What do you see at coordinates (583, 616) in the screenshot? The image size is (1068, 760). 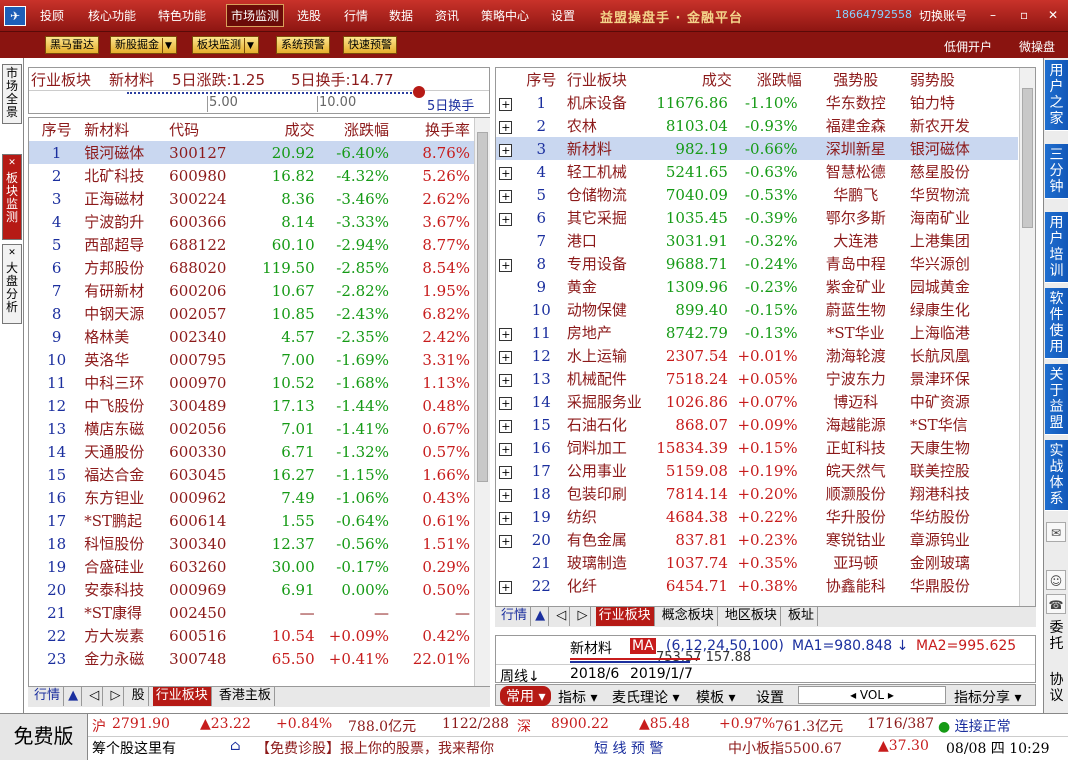 I see `tab-next-icon: ▷` at bounding box center [583, 616].